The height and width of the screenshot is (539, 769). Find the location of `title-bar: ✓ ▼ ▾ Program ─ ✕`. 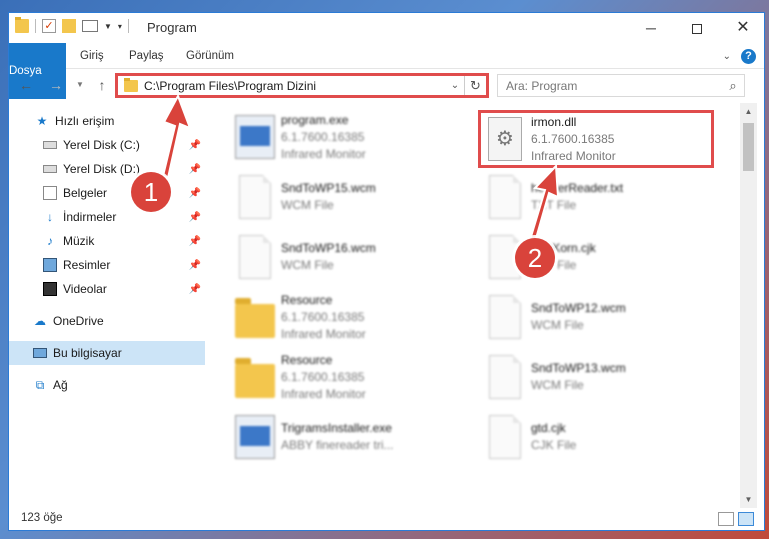

title-bar: ✓ ▼ ▾ Program ─ ✕ is located at coordinates (386, 28).